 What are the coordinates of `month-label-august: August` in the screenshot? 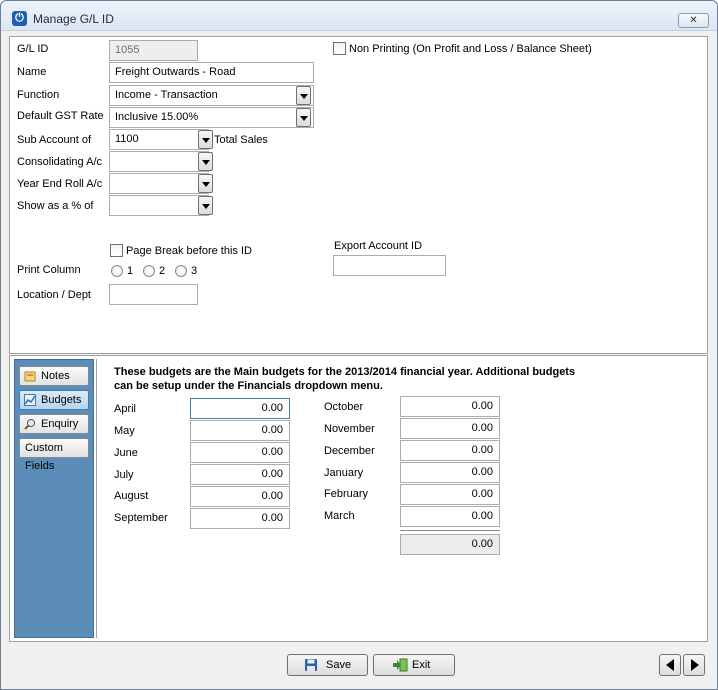 It's located at (131, 496).